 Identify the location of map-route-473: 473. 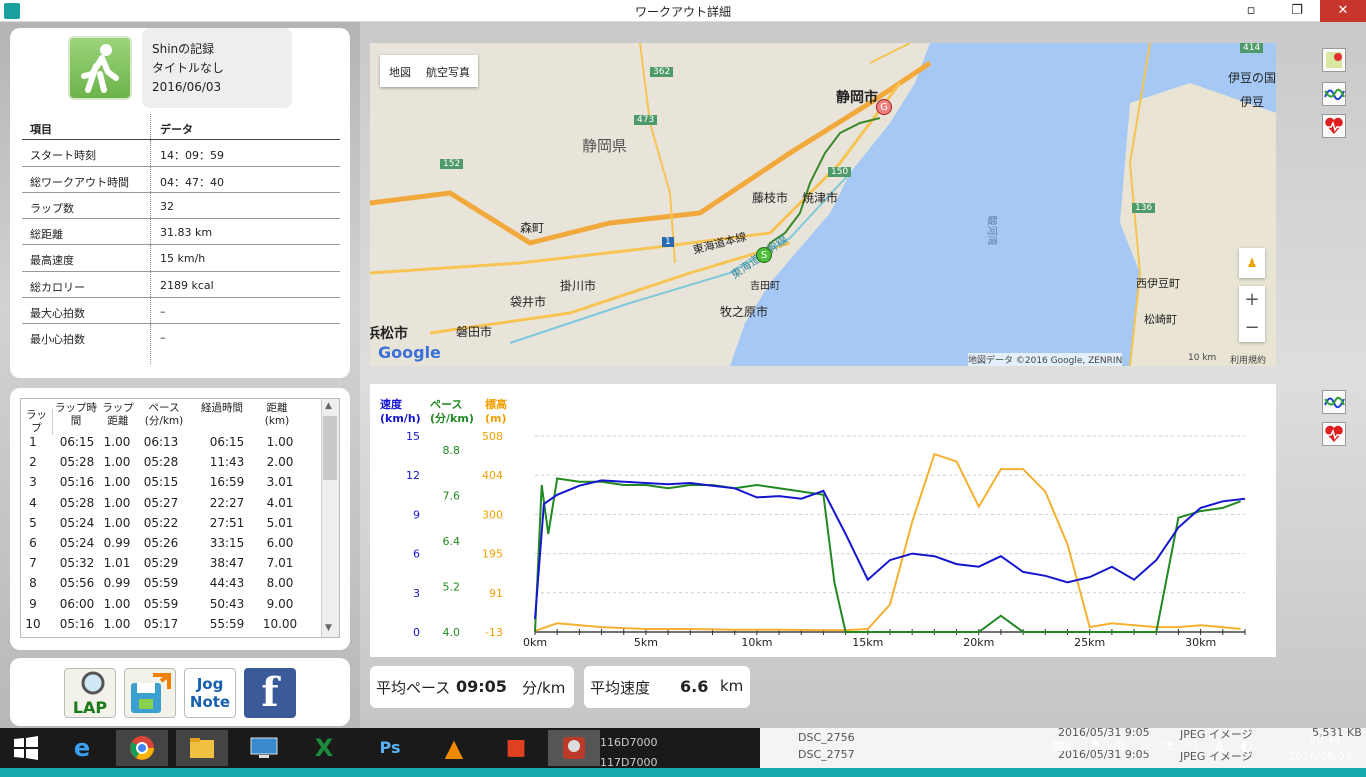
(646, 120).